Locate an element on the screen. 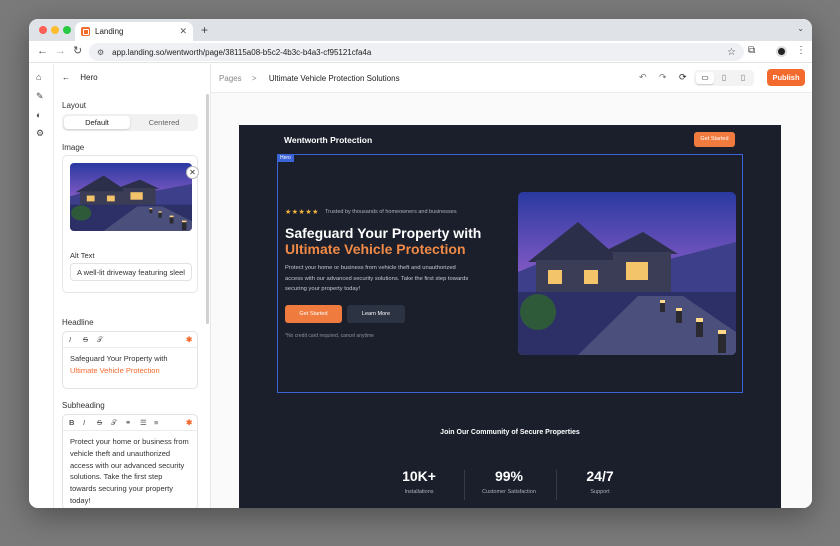 This screenshot has width=840, height=546. panel-title: Hero is located at coordinates (89, 77).